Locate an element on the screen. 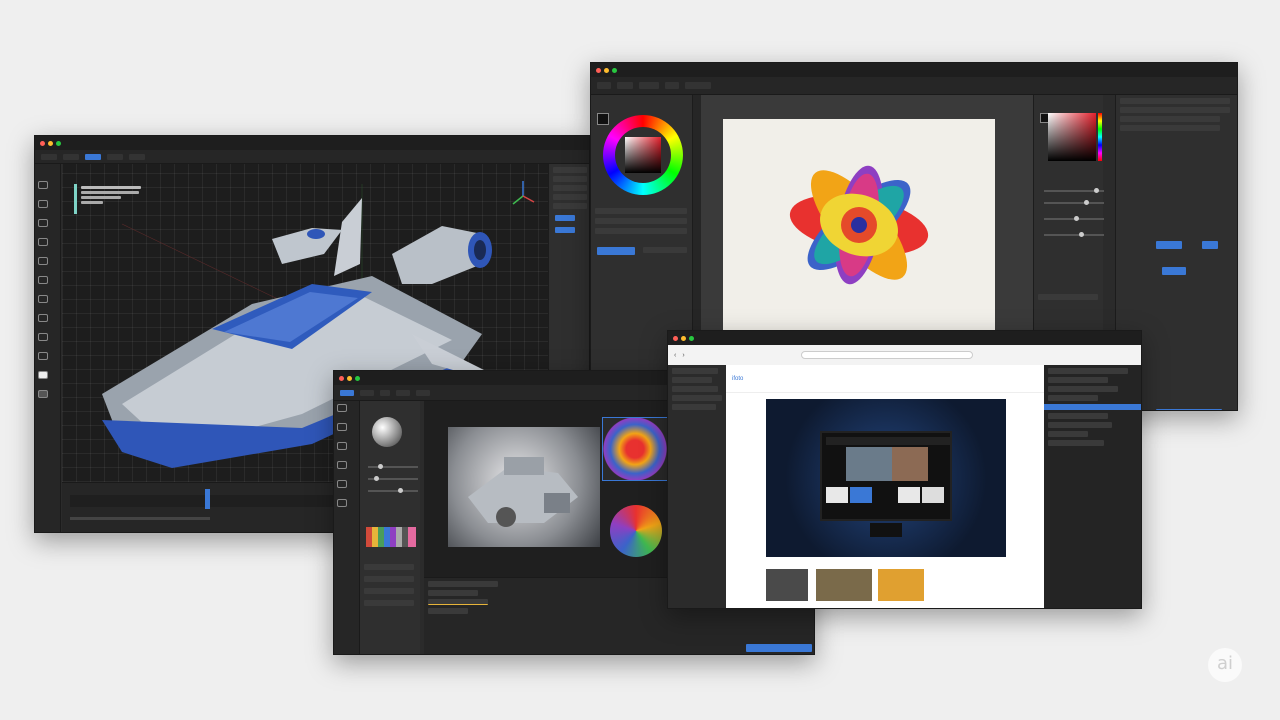  material-panel is located at coordinates (390, 527).